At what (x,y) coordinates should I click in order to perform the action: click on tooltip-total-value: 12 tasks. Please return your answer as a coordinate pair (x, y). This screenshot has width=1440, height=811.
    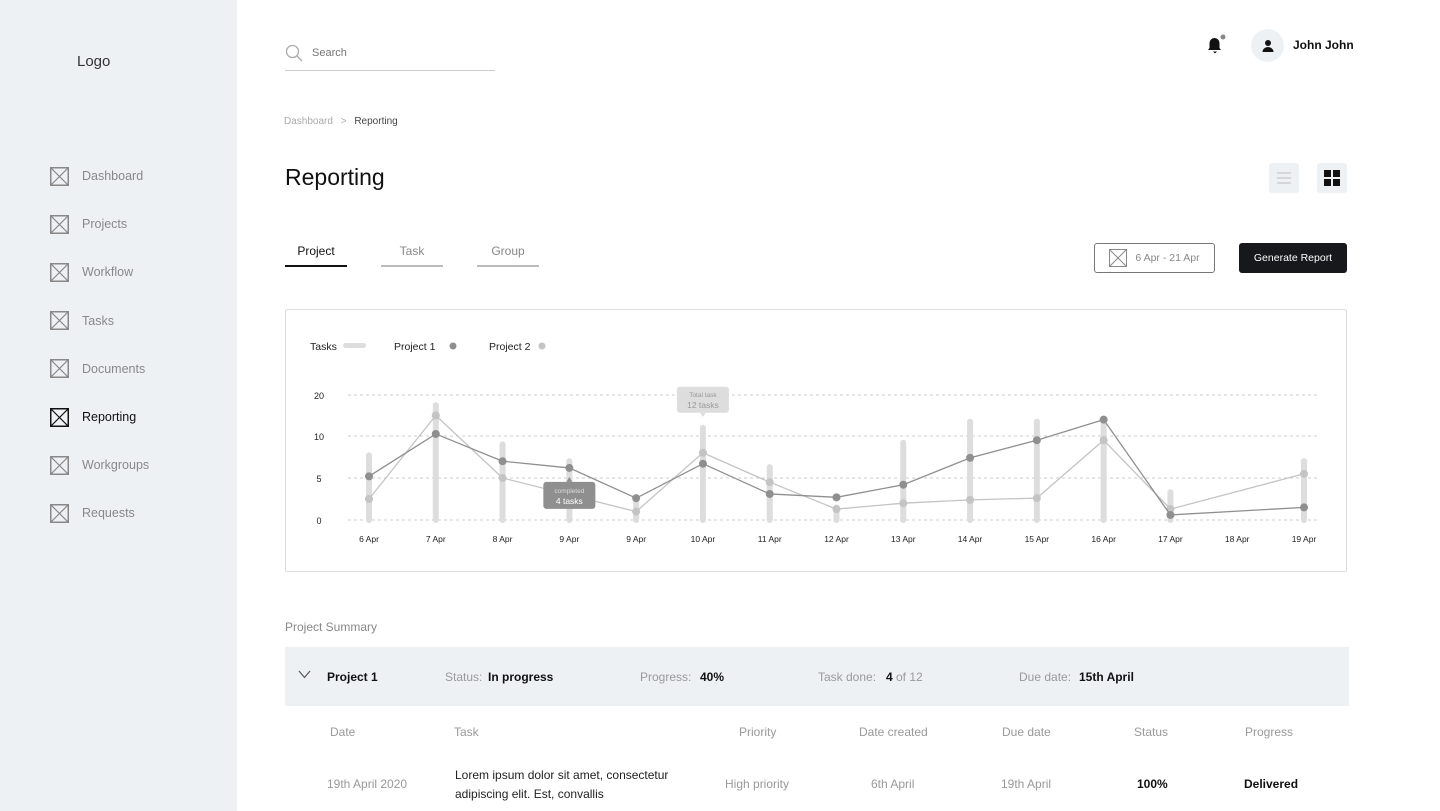
    Looking at the image, I should click on (703, 405).